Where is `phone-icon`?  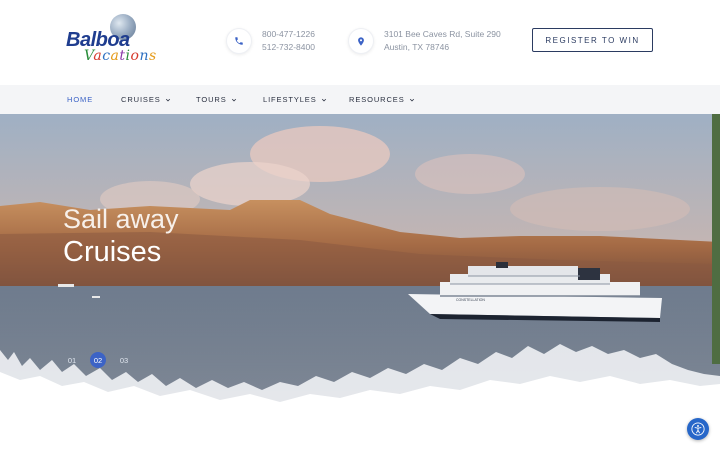
phone-icon is located at coordinates (239, 41).